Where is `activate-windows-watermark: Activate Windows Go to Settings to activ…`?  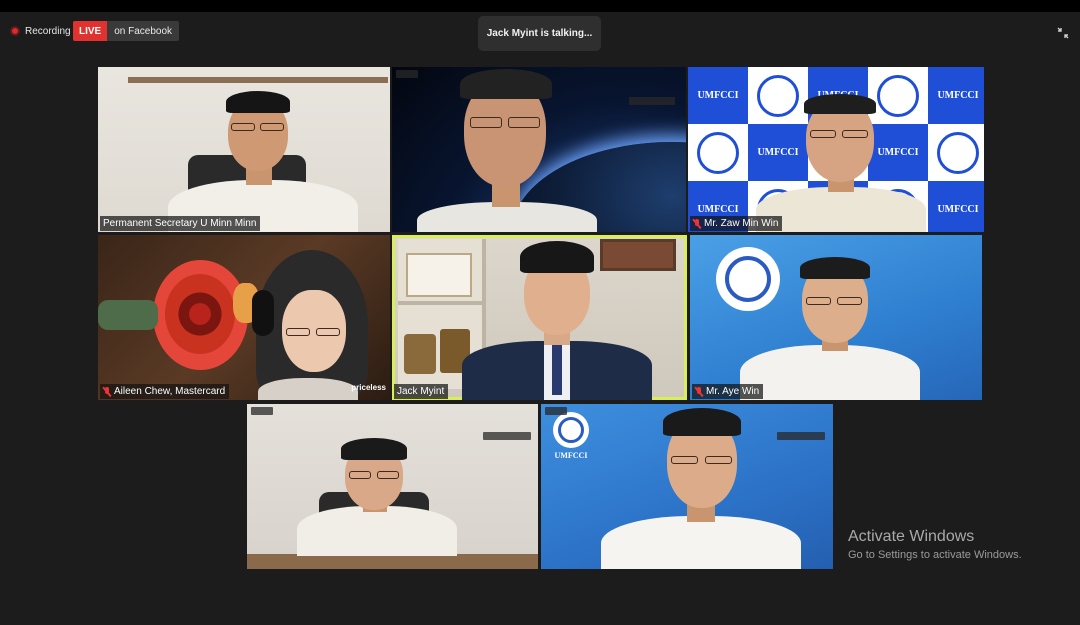
activate-windows-watermark: Activate Windows Go to Settings to activ… is located at coordinates (935, 544).